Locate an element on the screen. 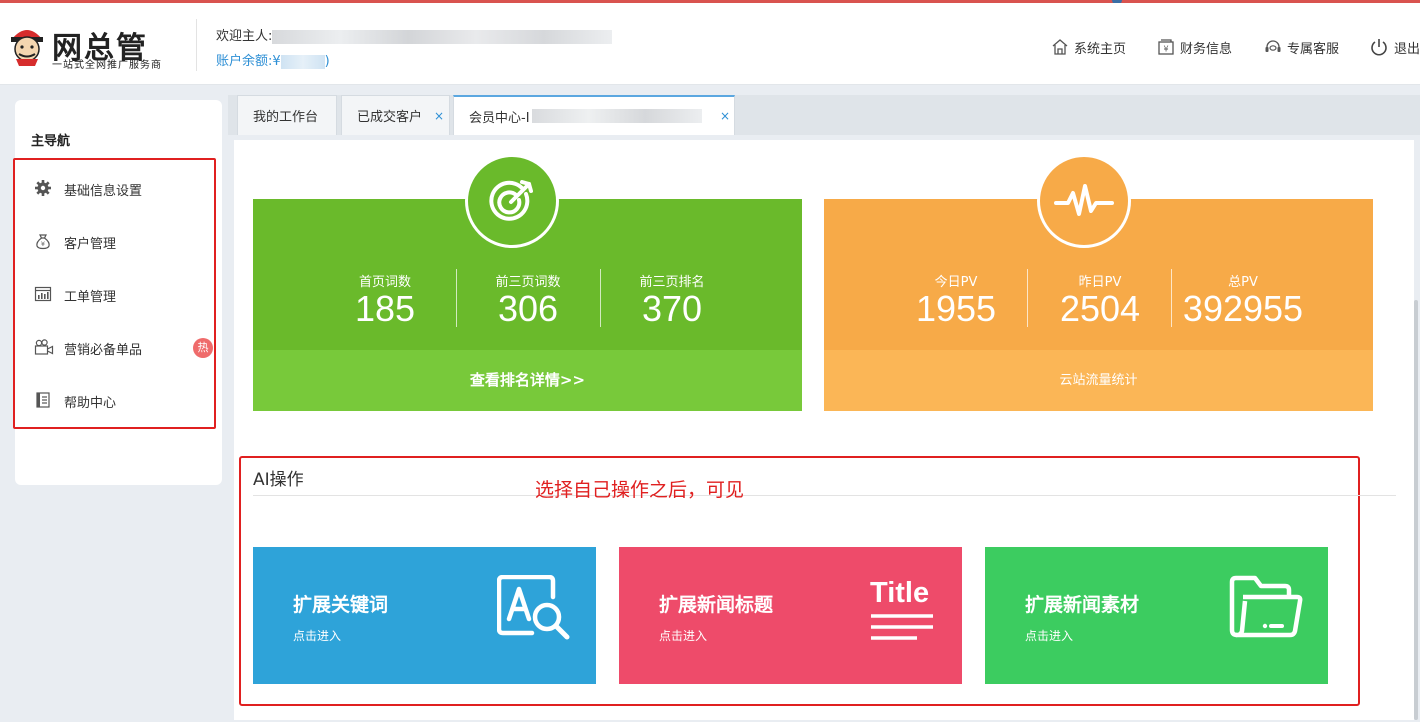  ranking-card: 首页词数 185 前三页词数 306 前三页排名 370 查看排名详情>> is located at coordinates (527, 282).